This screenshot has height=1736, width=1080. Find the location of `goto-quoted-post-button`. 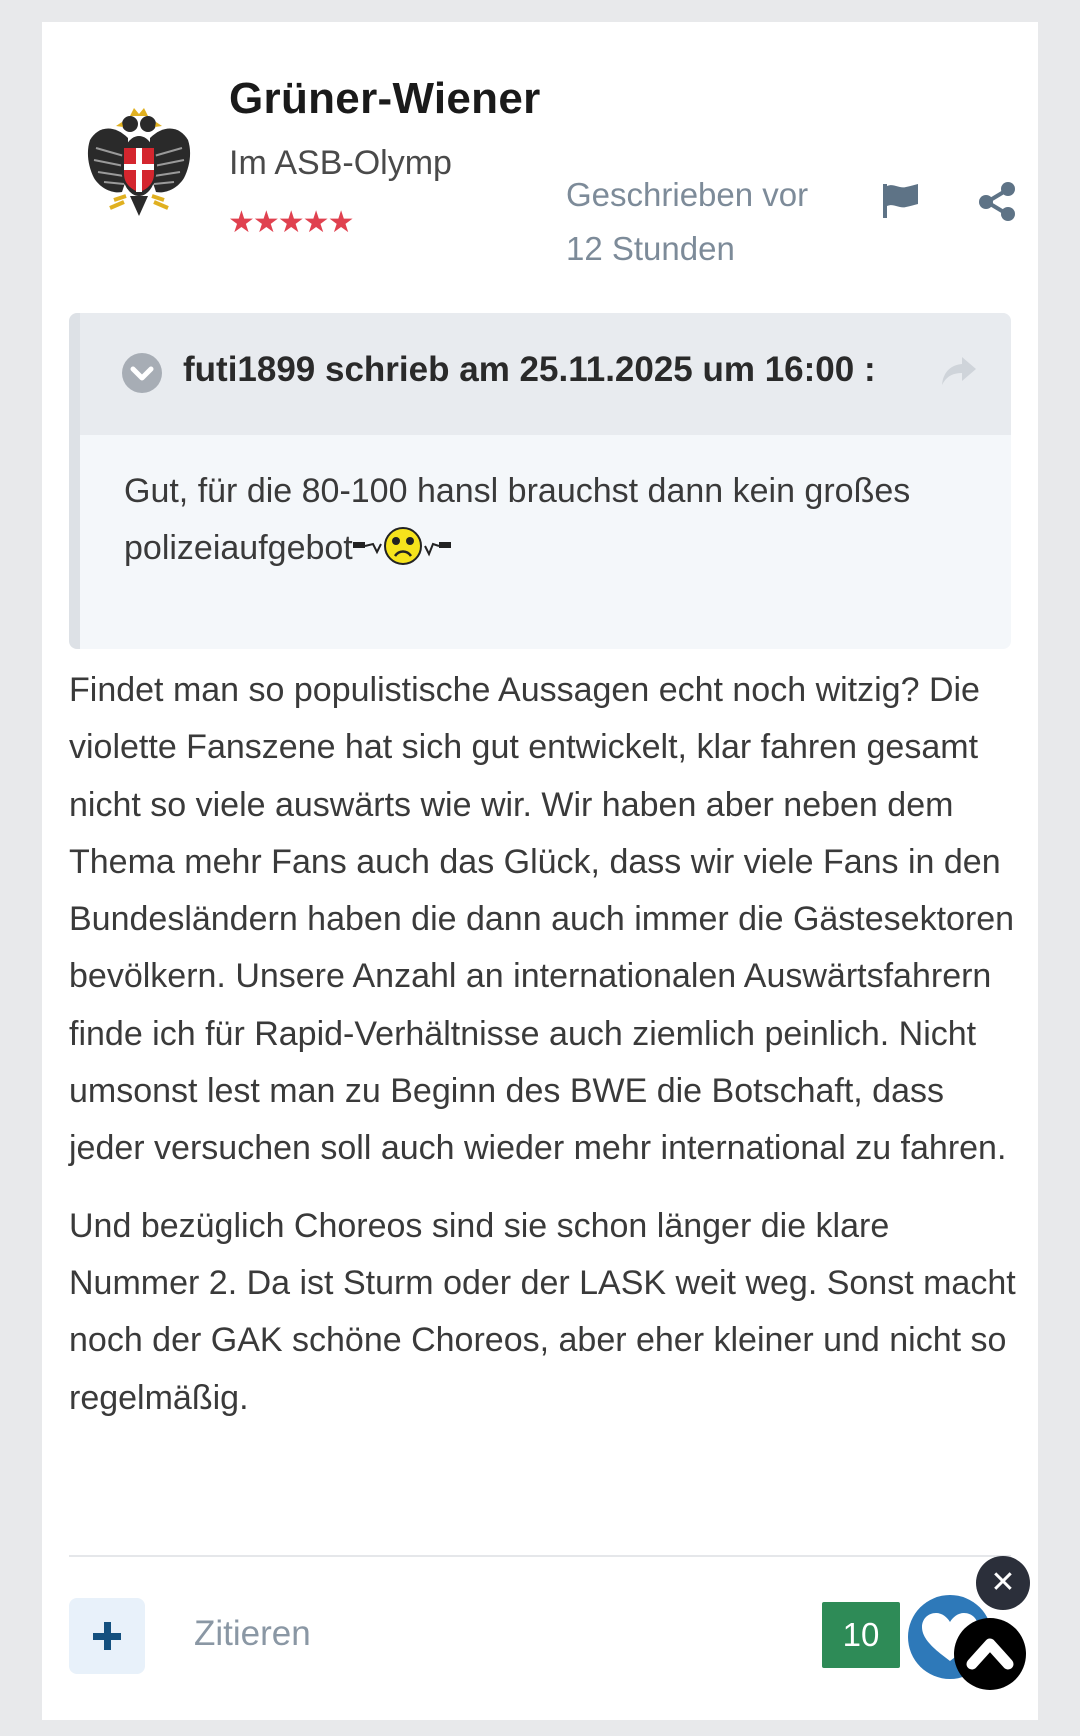

goto-quoted-post-button is located at coordinates (960, 371).